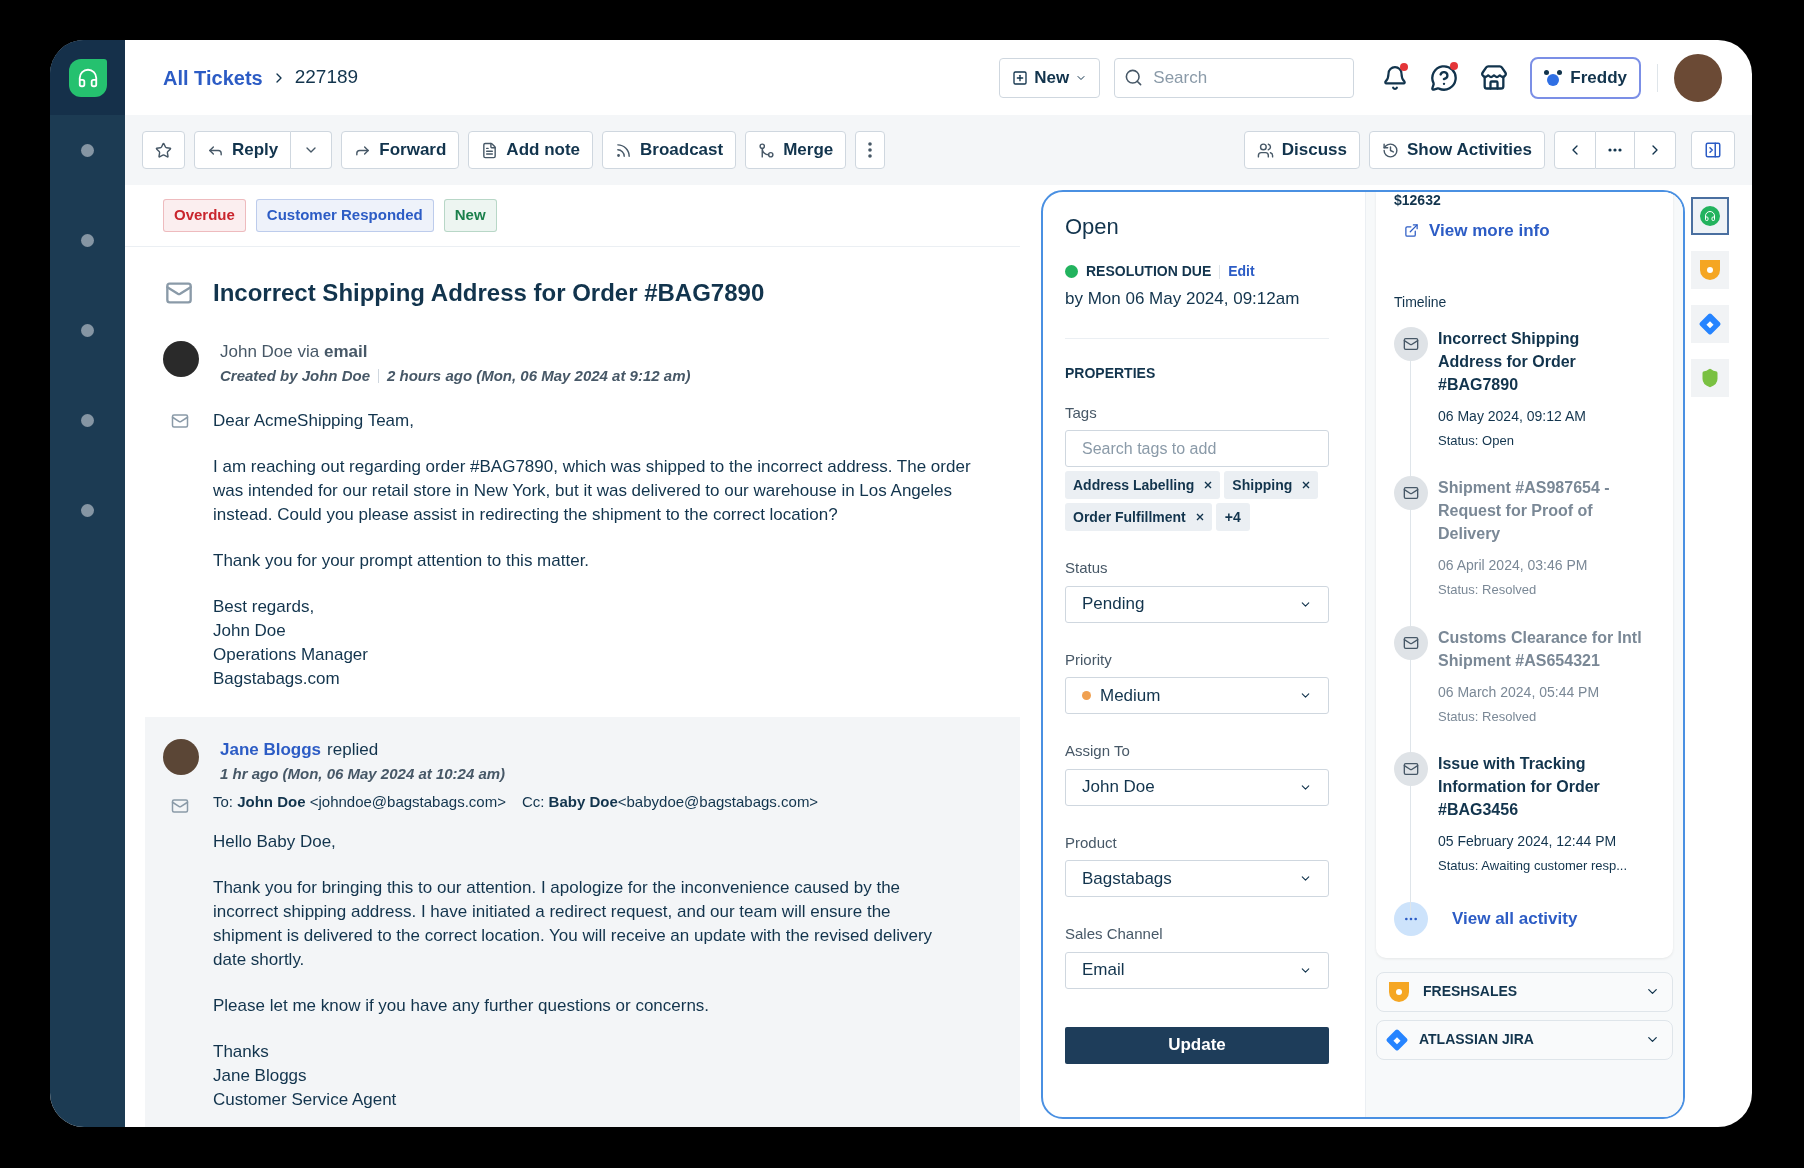  Describe the element at coordinates (241, 1051) in the screenshot. I see `message-text: Thanks` at that location.